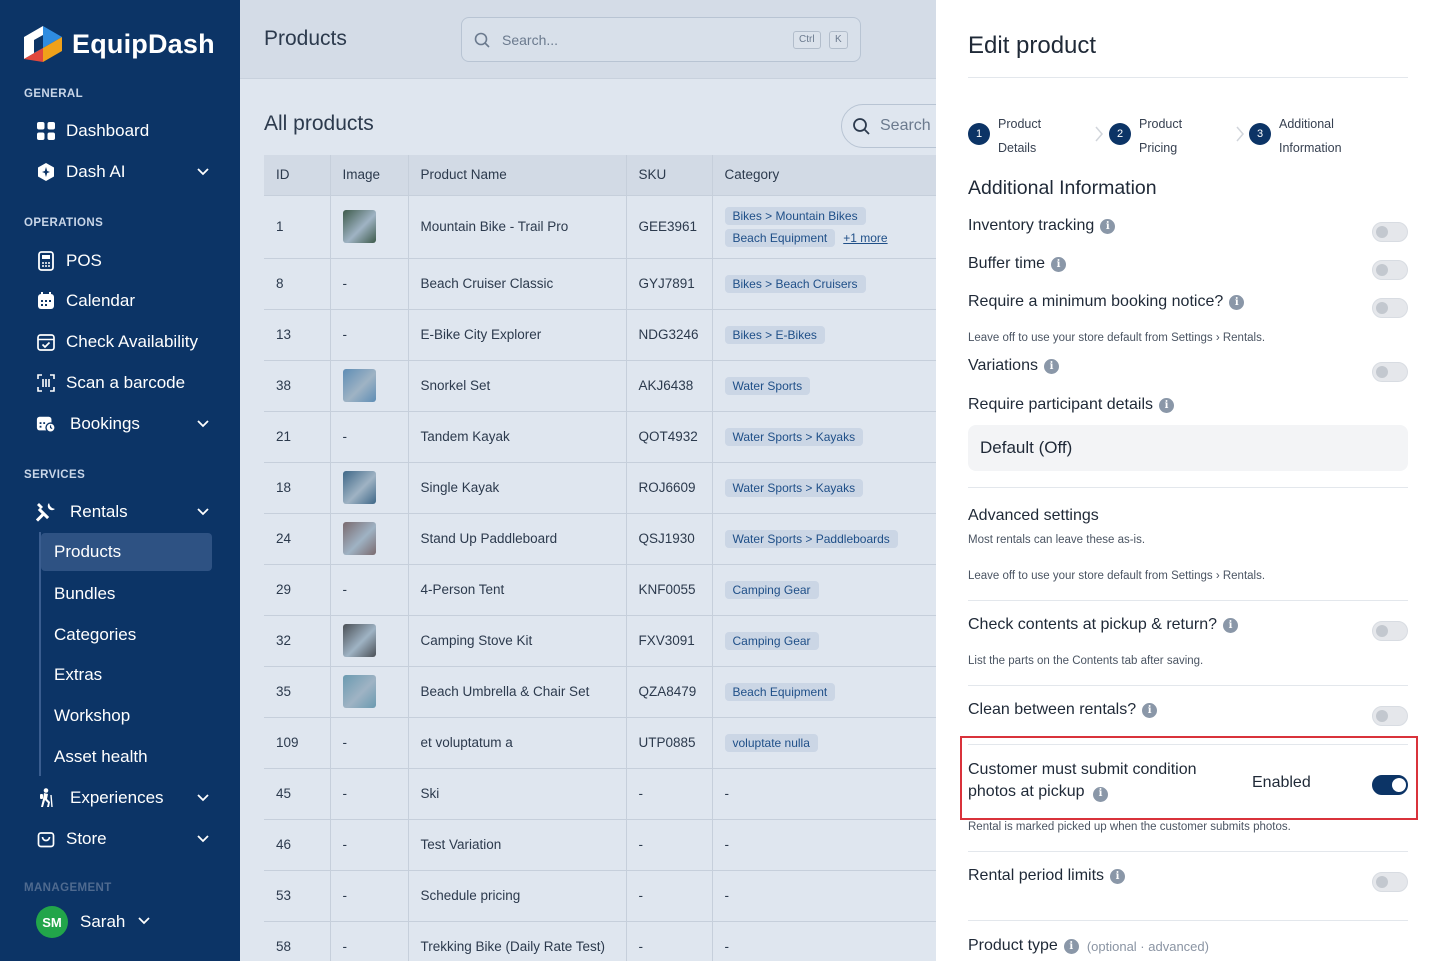 Image resolution: width=1440 pixels, height=961 pixels. I want to click on table-row: 32 Camping Stove Kit FXV3091 Camping Gear, so click(600, 641).